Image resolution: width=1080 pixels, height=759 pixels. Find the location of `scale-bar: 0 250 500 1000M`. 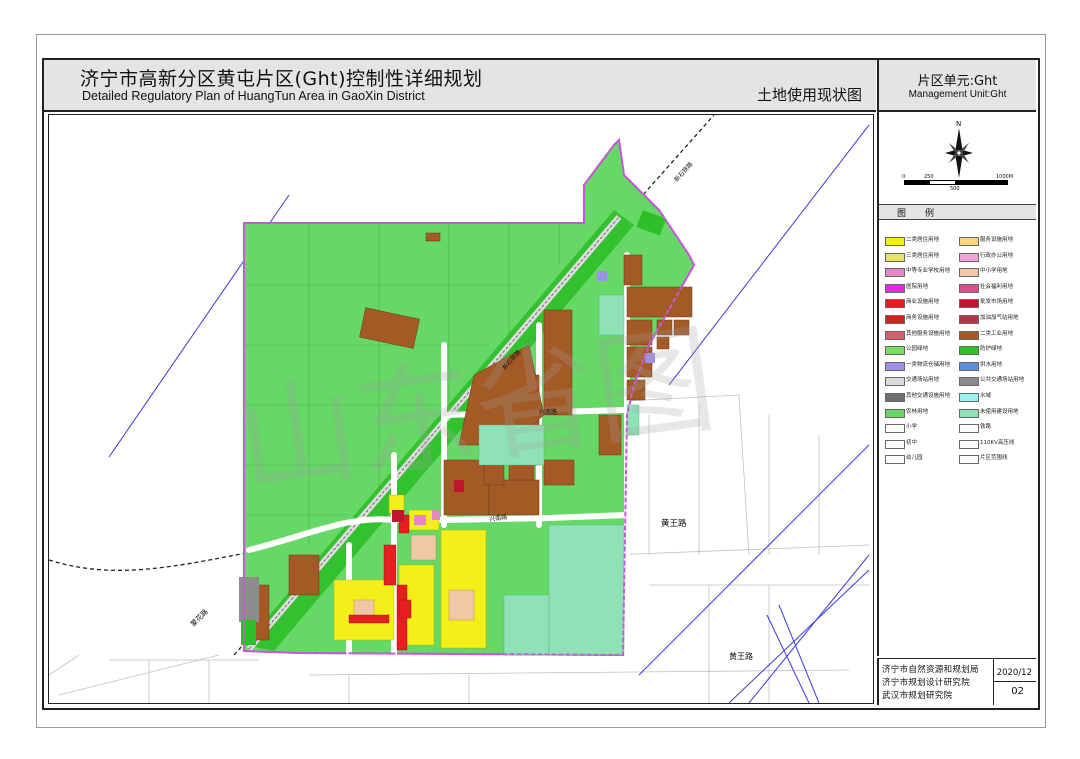

scale-bar: 0 250 500 1000M is located at coordinates (957, 183).